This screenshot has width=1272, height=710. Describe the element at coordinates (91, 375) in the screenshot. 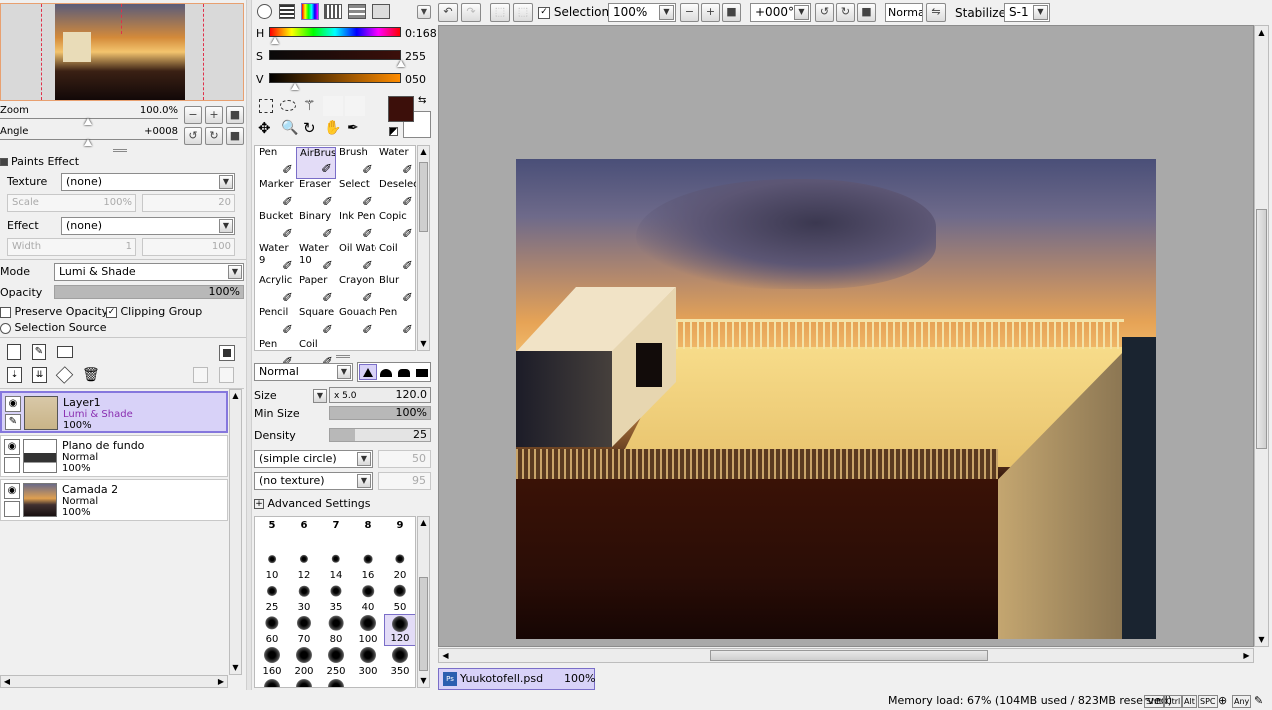

I see `trash-icon: 🗑` at that location.